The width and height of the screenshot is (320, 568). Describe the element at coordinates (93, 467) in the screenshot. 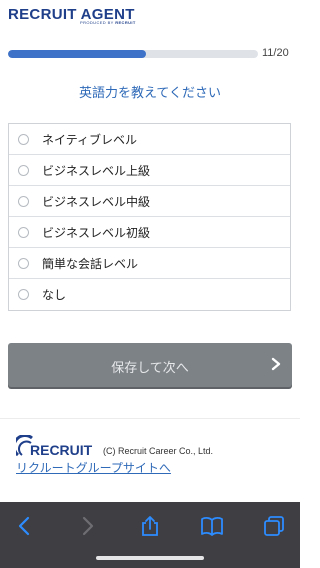

I see `recruit-group-link: リクルートグループサイトへ` at that location.